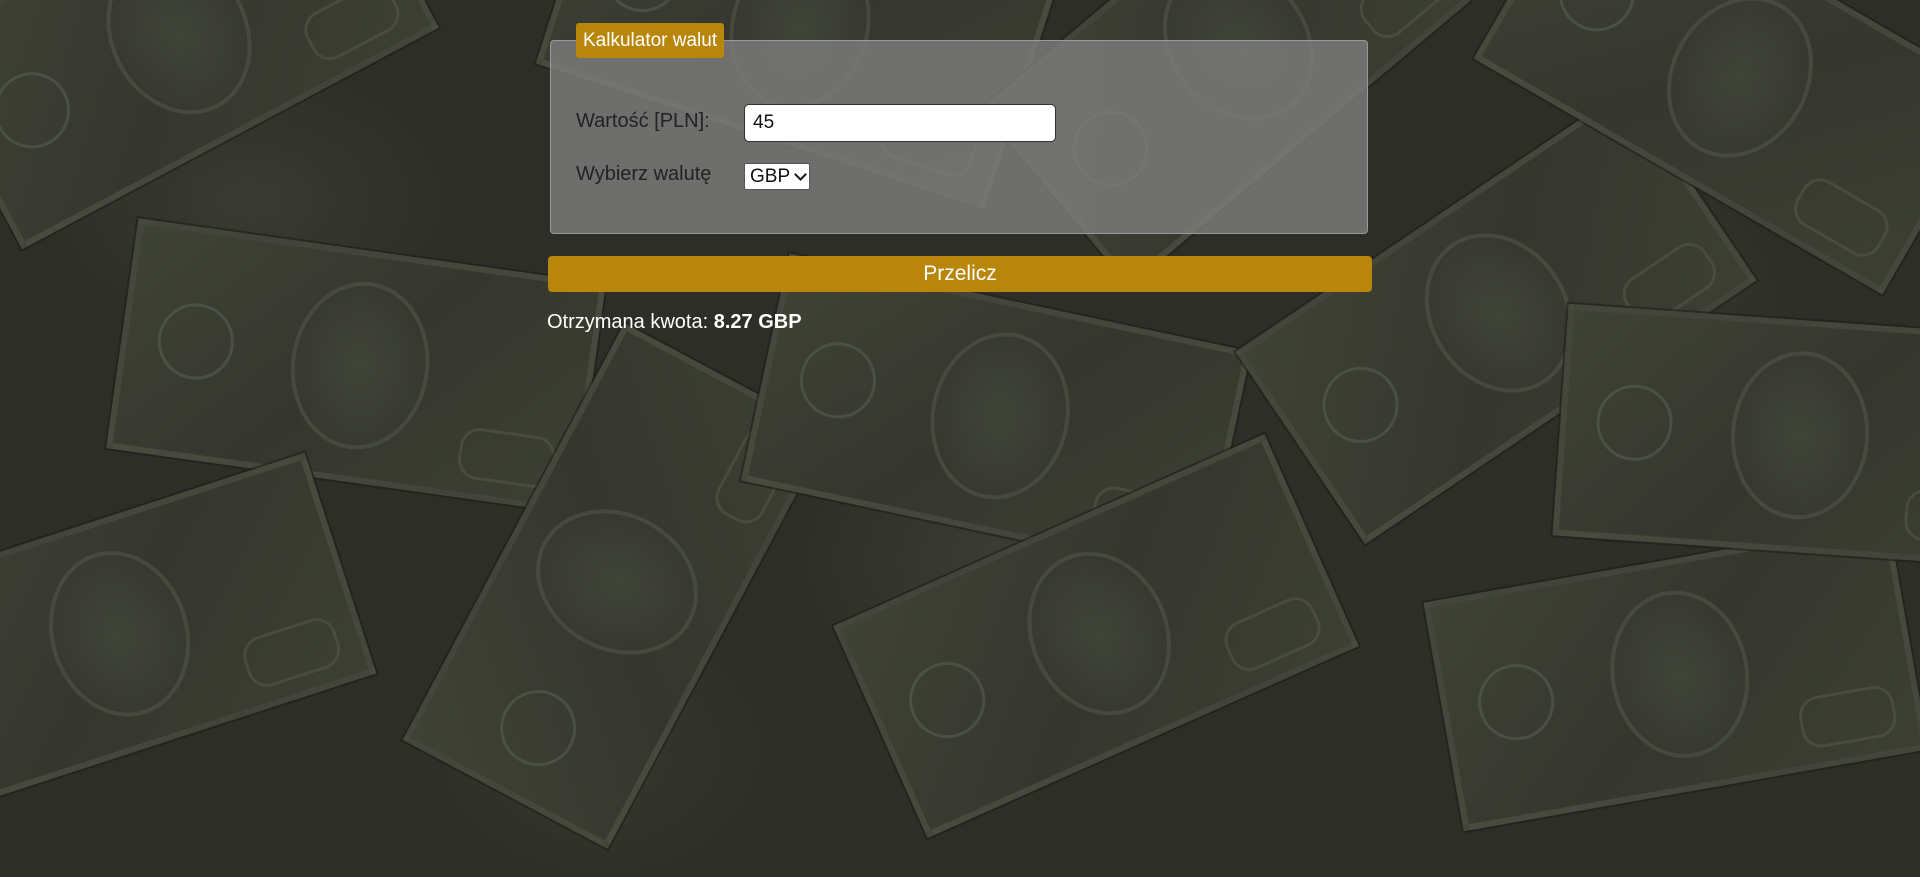 The width and height of the screenshot is (1920, 877). Describe the element at coordinates (800, 174) in the screenshot. I see `chevron-down-icon` at that location.